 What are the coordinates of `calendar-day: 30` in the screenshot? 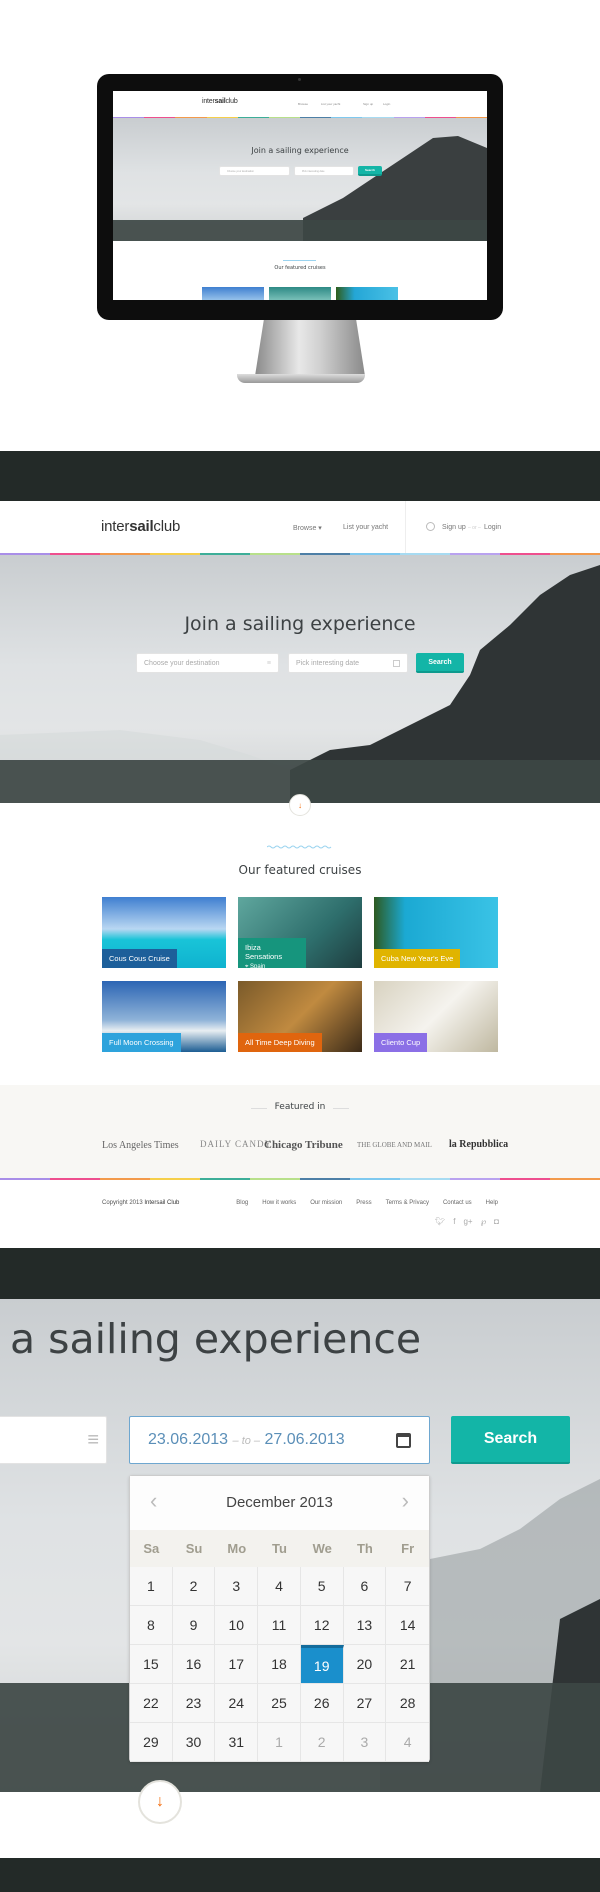 It's located at (194, 1742).